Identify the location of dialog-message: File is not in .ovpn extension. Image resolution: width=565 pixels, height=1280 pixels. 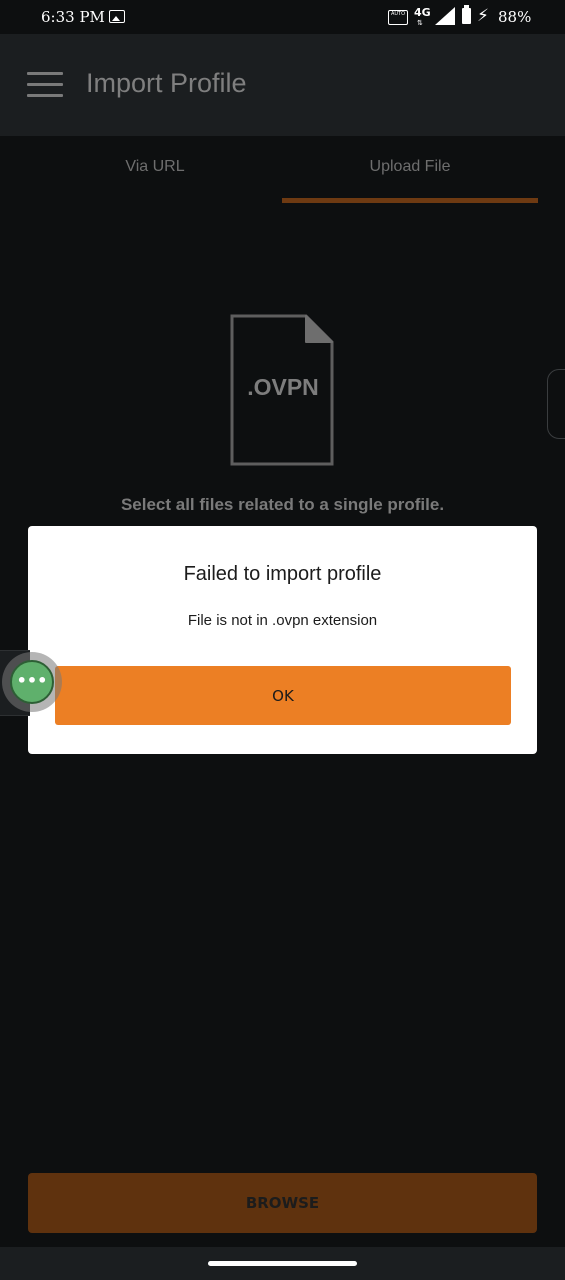
(282, 620).